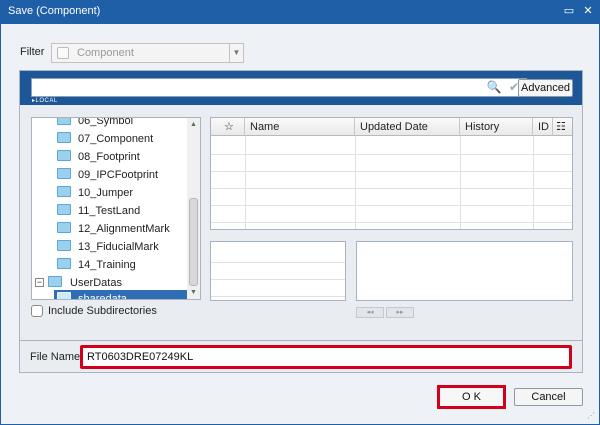 This screenshot has height=425, width=600. I want to click on column-chooser-icon: ☷, so click(562, 127).